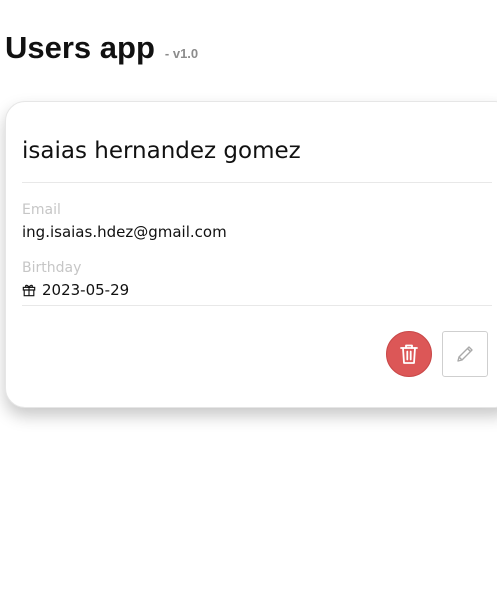 Image resolution: width=497 pixels, height=600 pixels. I want to click on gift-icon, so click(29, 290).